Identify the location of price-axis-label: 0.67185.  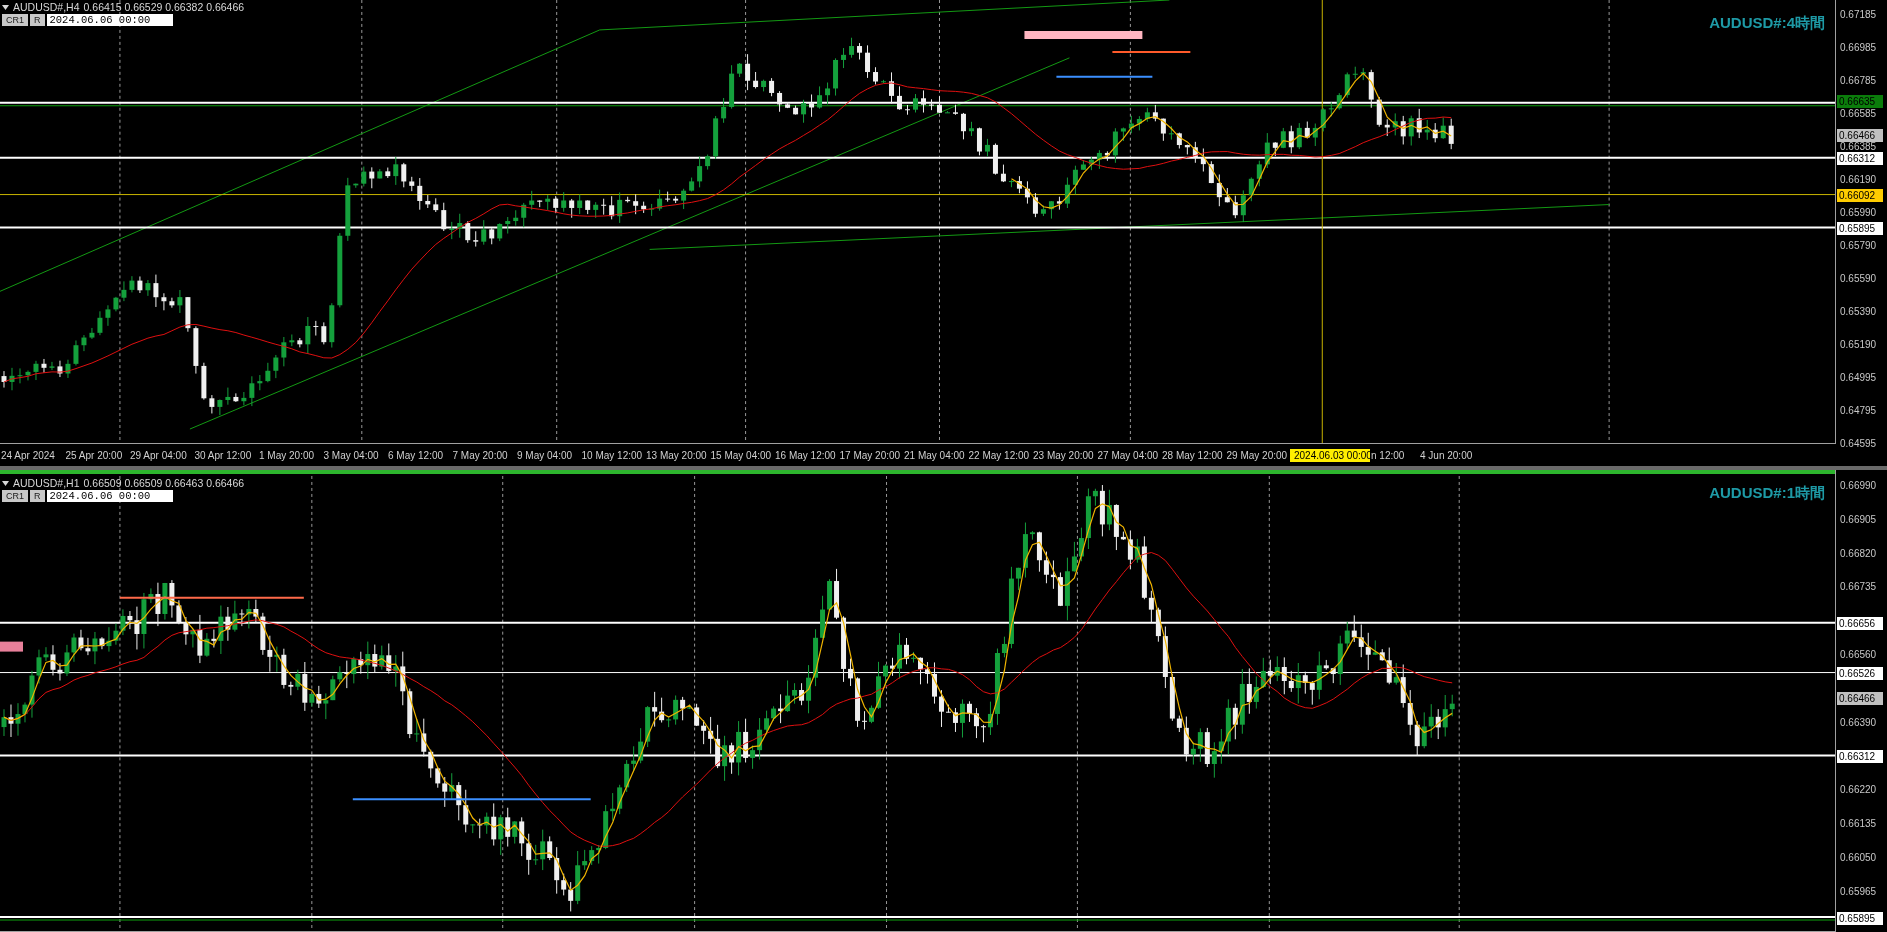
(1858, 15).